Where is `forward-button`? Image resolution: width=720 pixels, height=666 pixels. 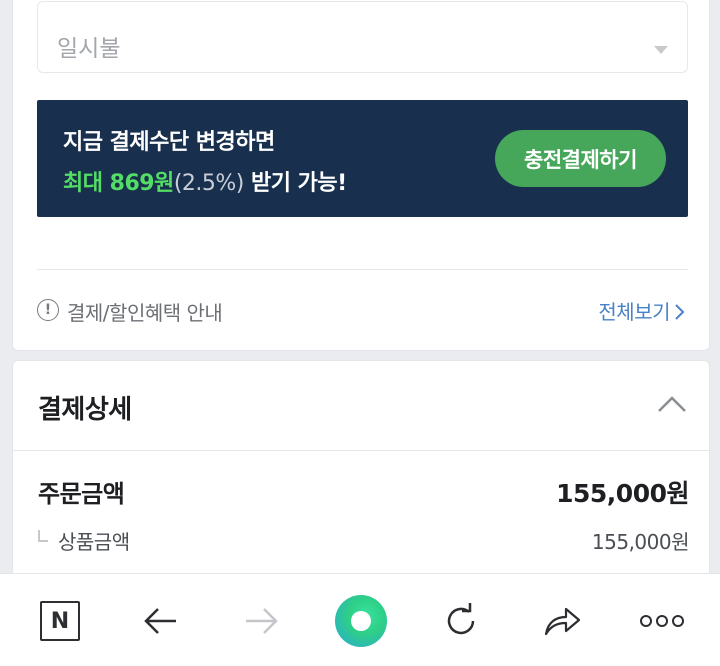
forward-button is located at coordinates (261, 621).